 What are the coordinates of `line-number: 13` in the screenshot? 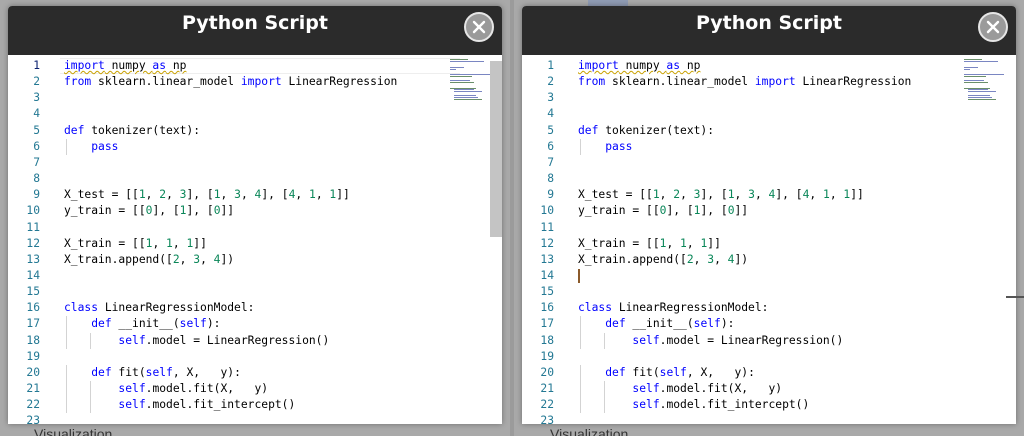 It's located at (547, 259).